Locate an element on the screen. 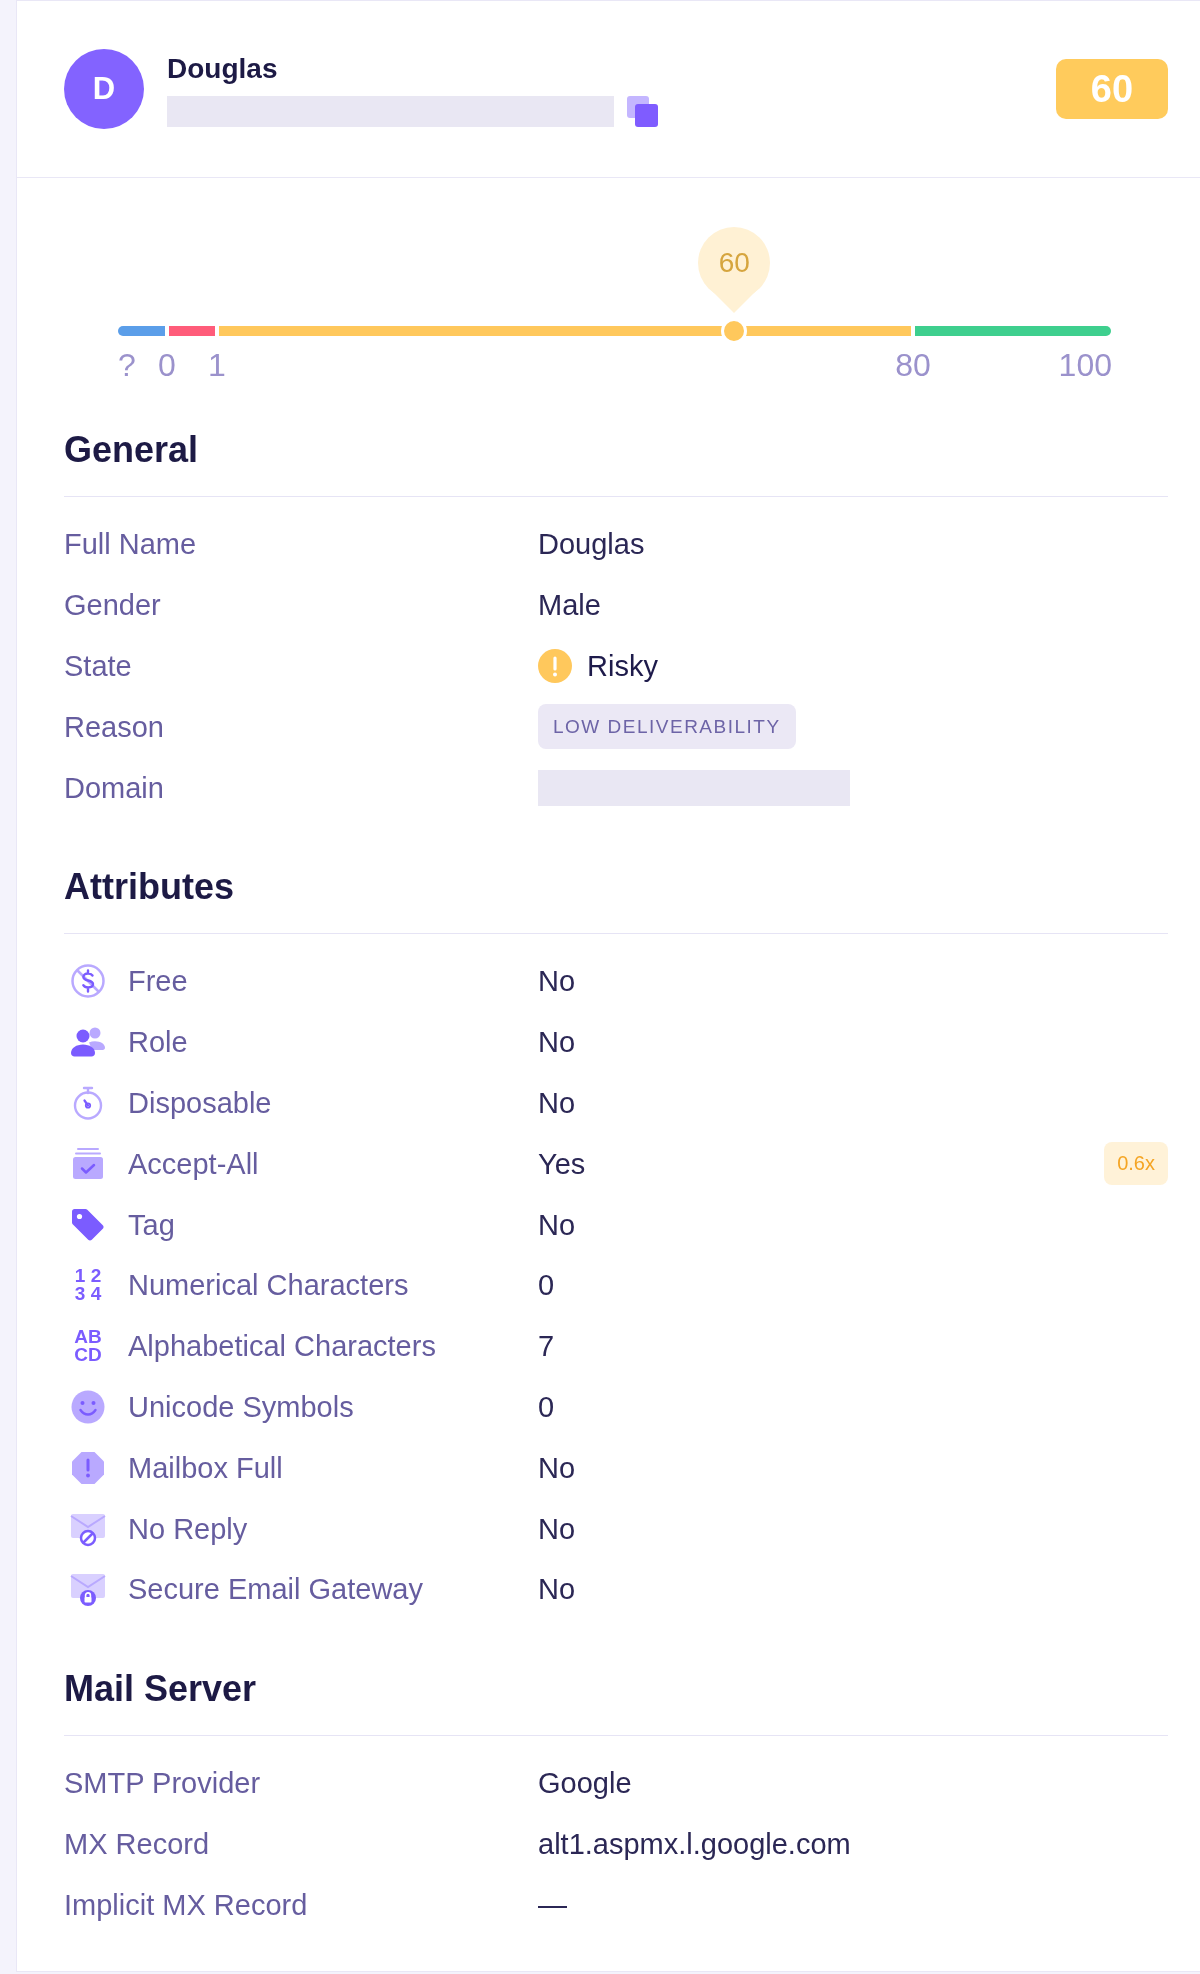 The width and height of the screenshot is (1200, 1974). field-value: — is located at coordinates (552, 1905).